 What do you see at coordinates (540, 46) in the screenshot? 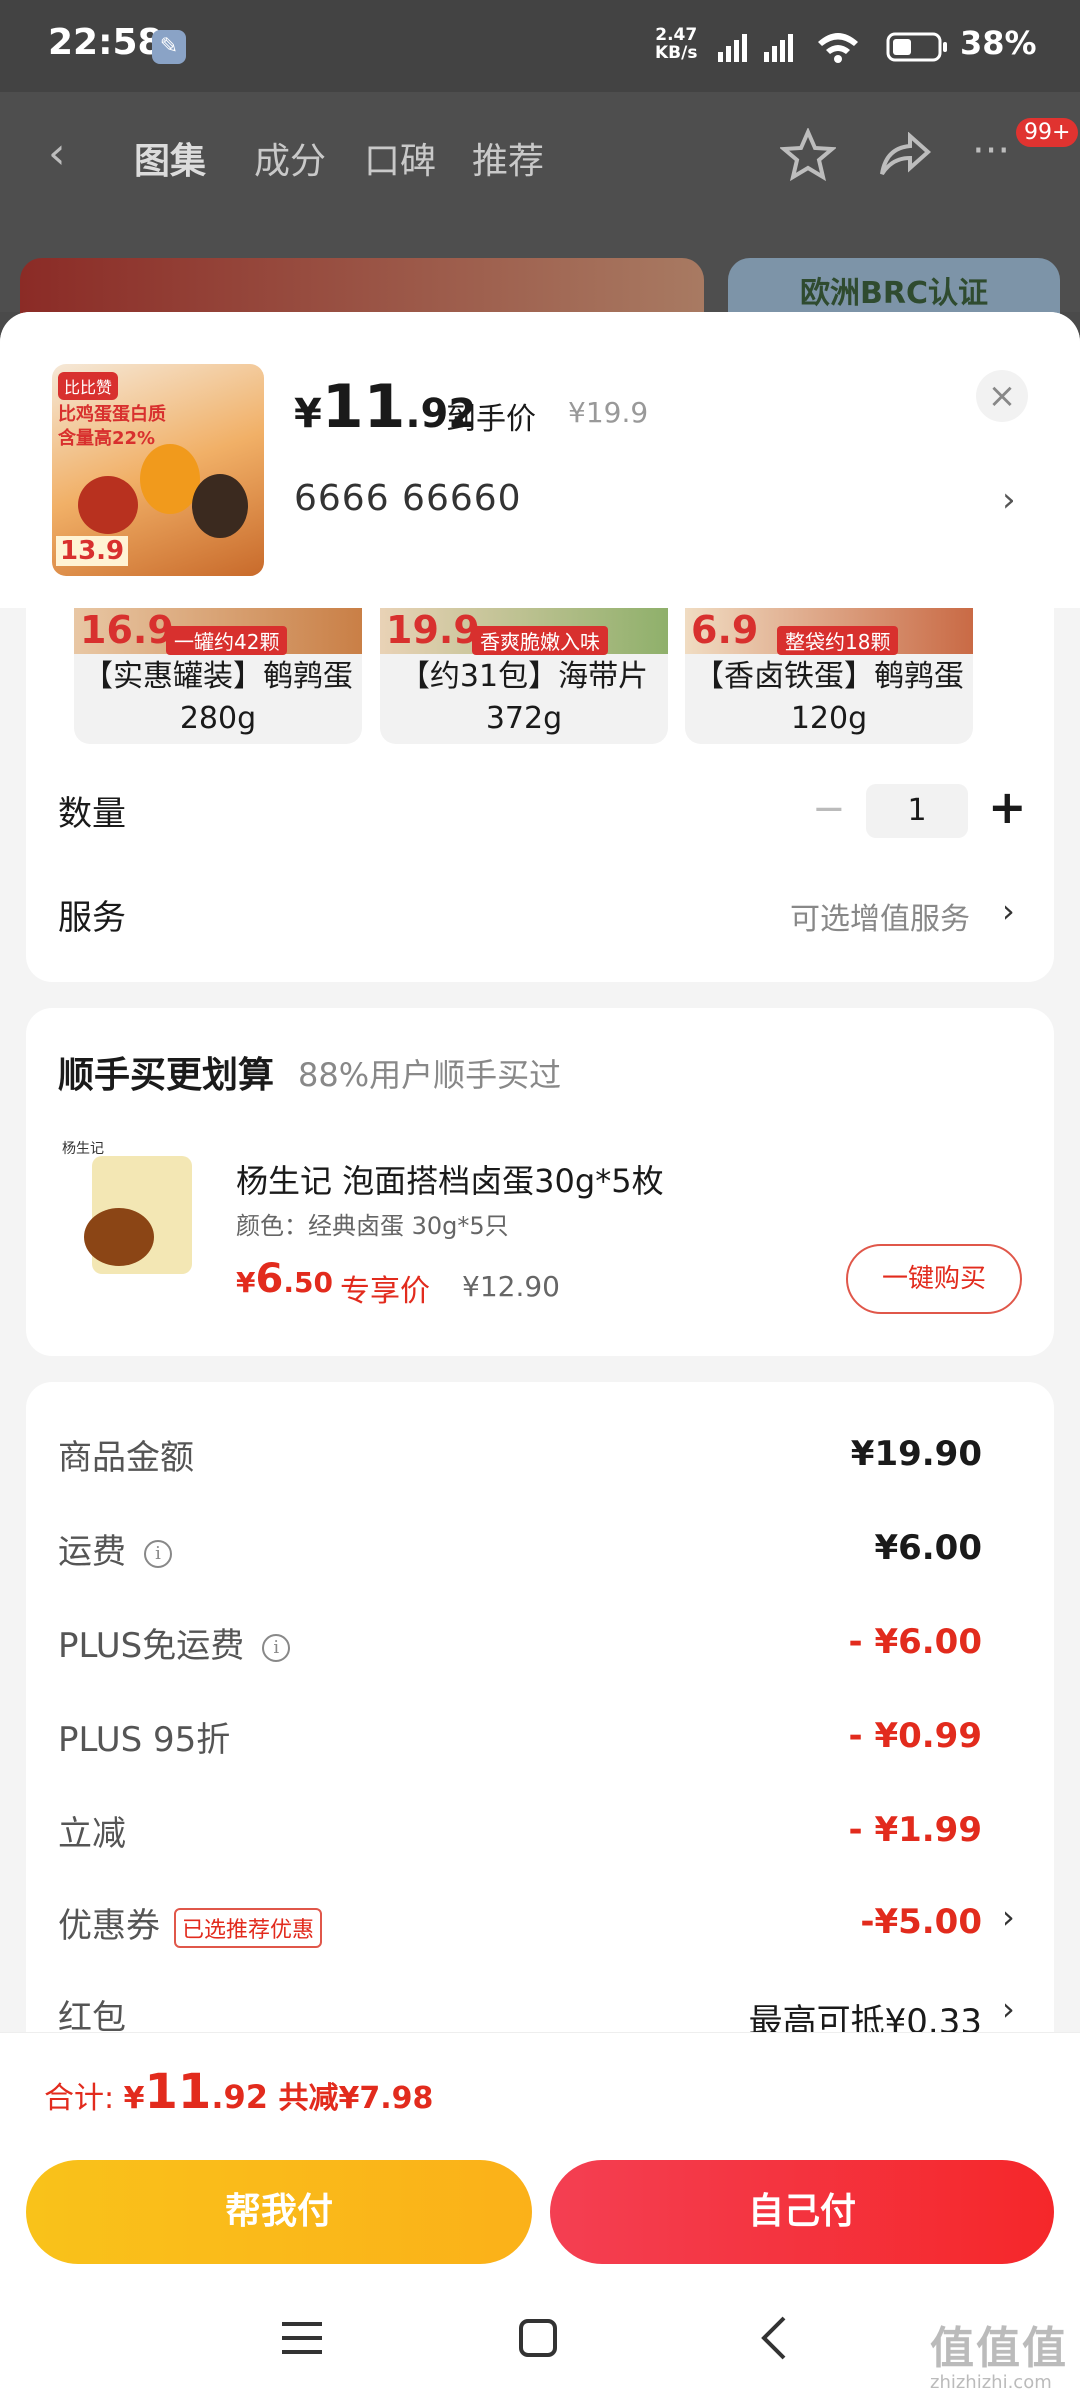
I see `status-bar: 22:58 ✎ 2.47 KB/s 38%` at bounding box center [540, 46].